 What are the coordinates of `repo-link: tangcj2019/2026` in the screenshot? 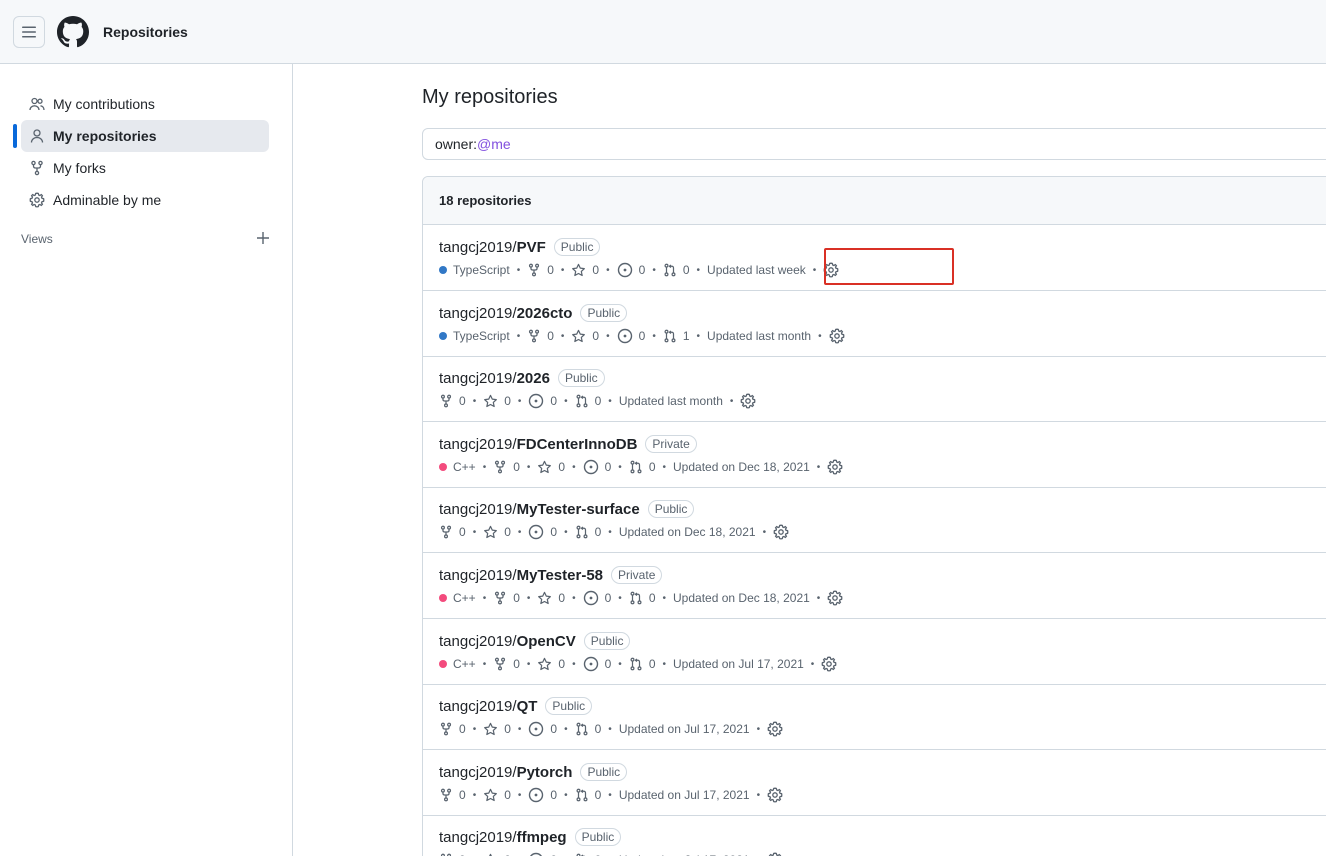 It's located at (494, 378).